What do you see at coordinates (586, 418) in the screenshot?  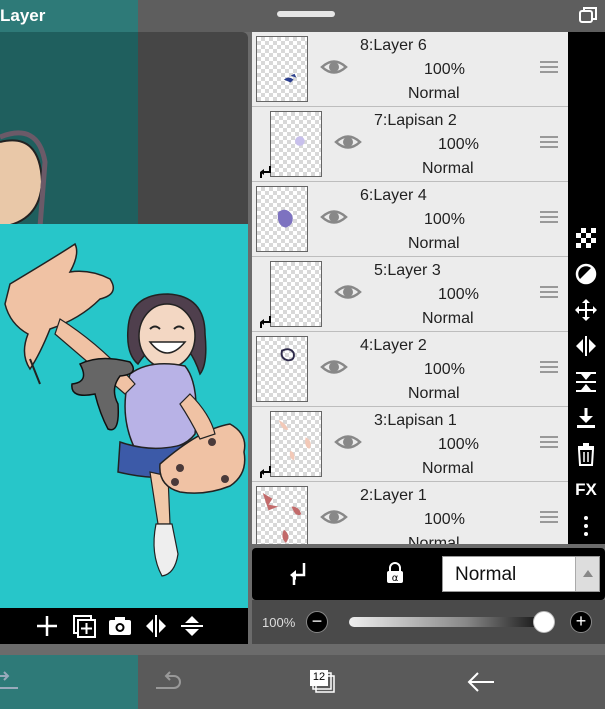 I see `download-icon` at bounding box center [586, 418].